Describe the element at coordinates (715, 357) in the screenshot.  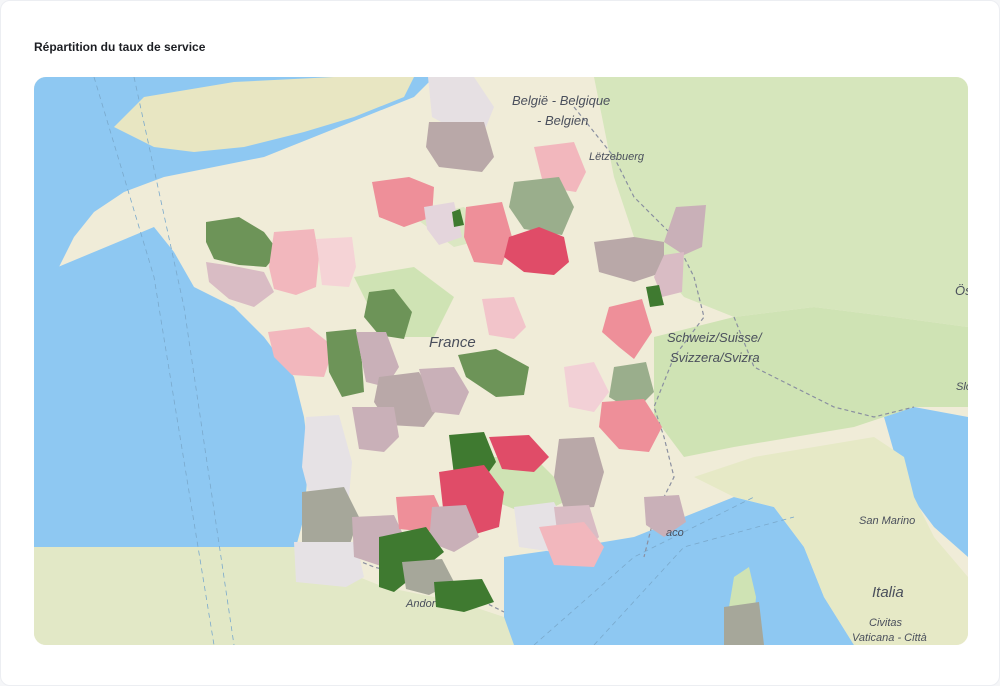
I see `label-switzerland-2: Svizzera/Svizra` at that location.